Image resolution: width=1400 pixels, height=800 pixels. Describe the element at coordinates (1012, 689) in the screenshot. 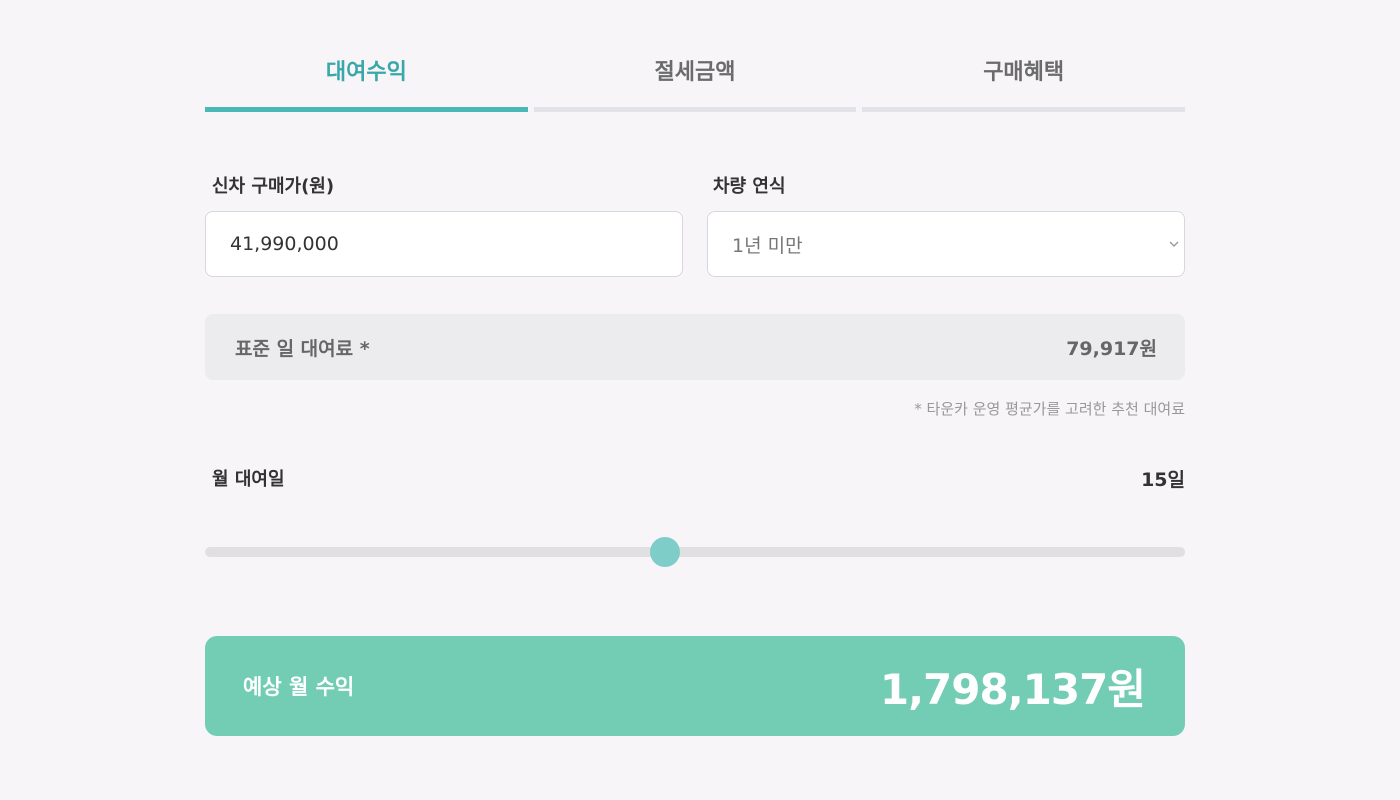

I see `expected-income-value: 1,798,137원` at that location.